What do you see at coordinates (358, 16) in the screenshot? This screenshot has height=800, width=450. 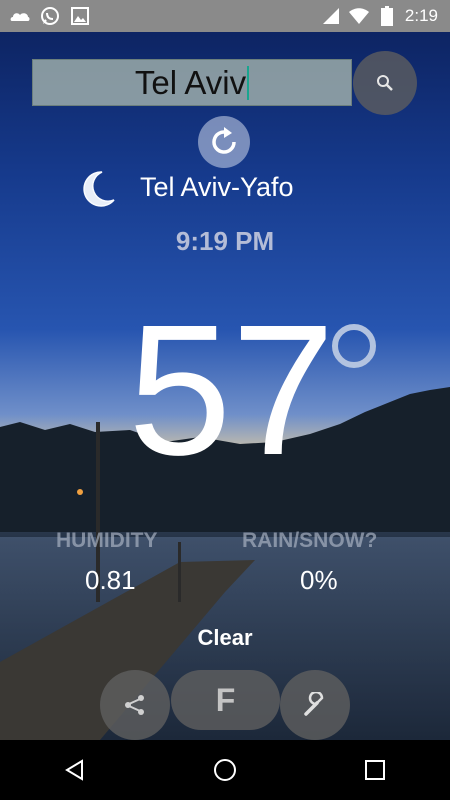 I see `wifi-icon` at bounding box center [358, 16].